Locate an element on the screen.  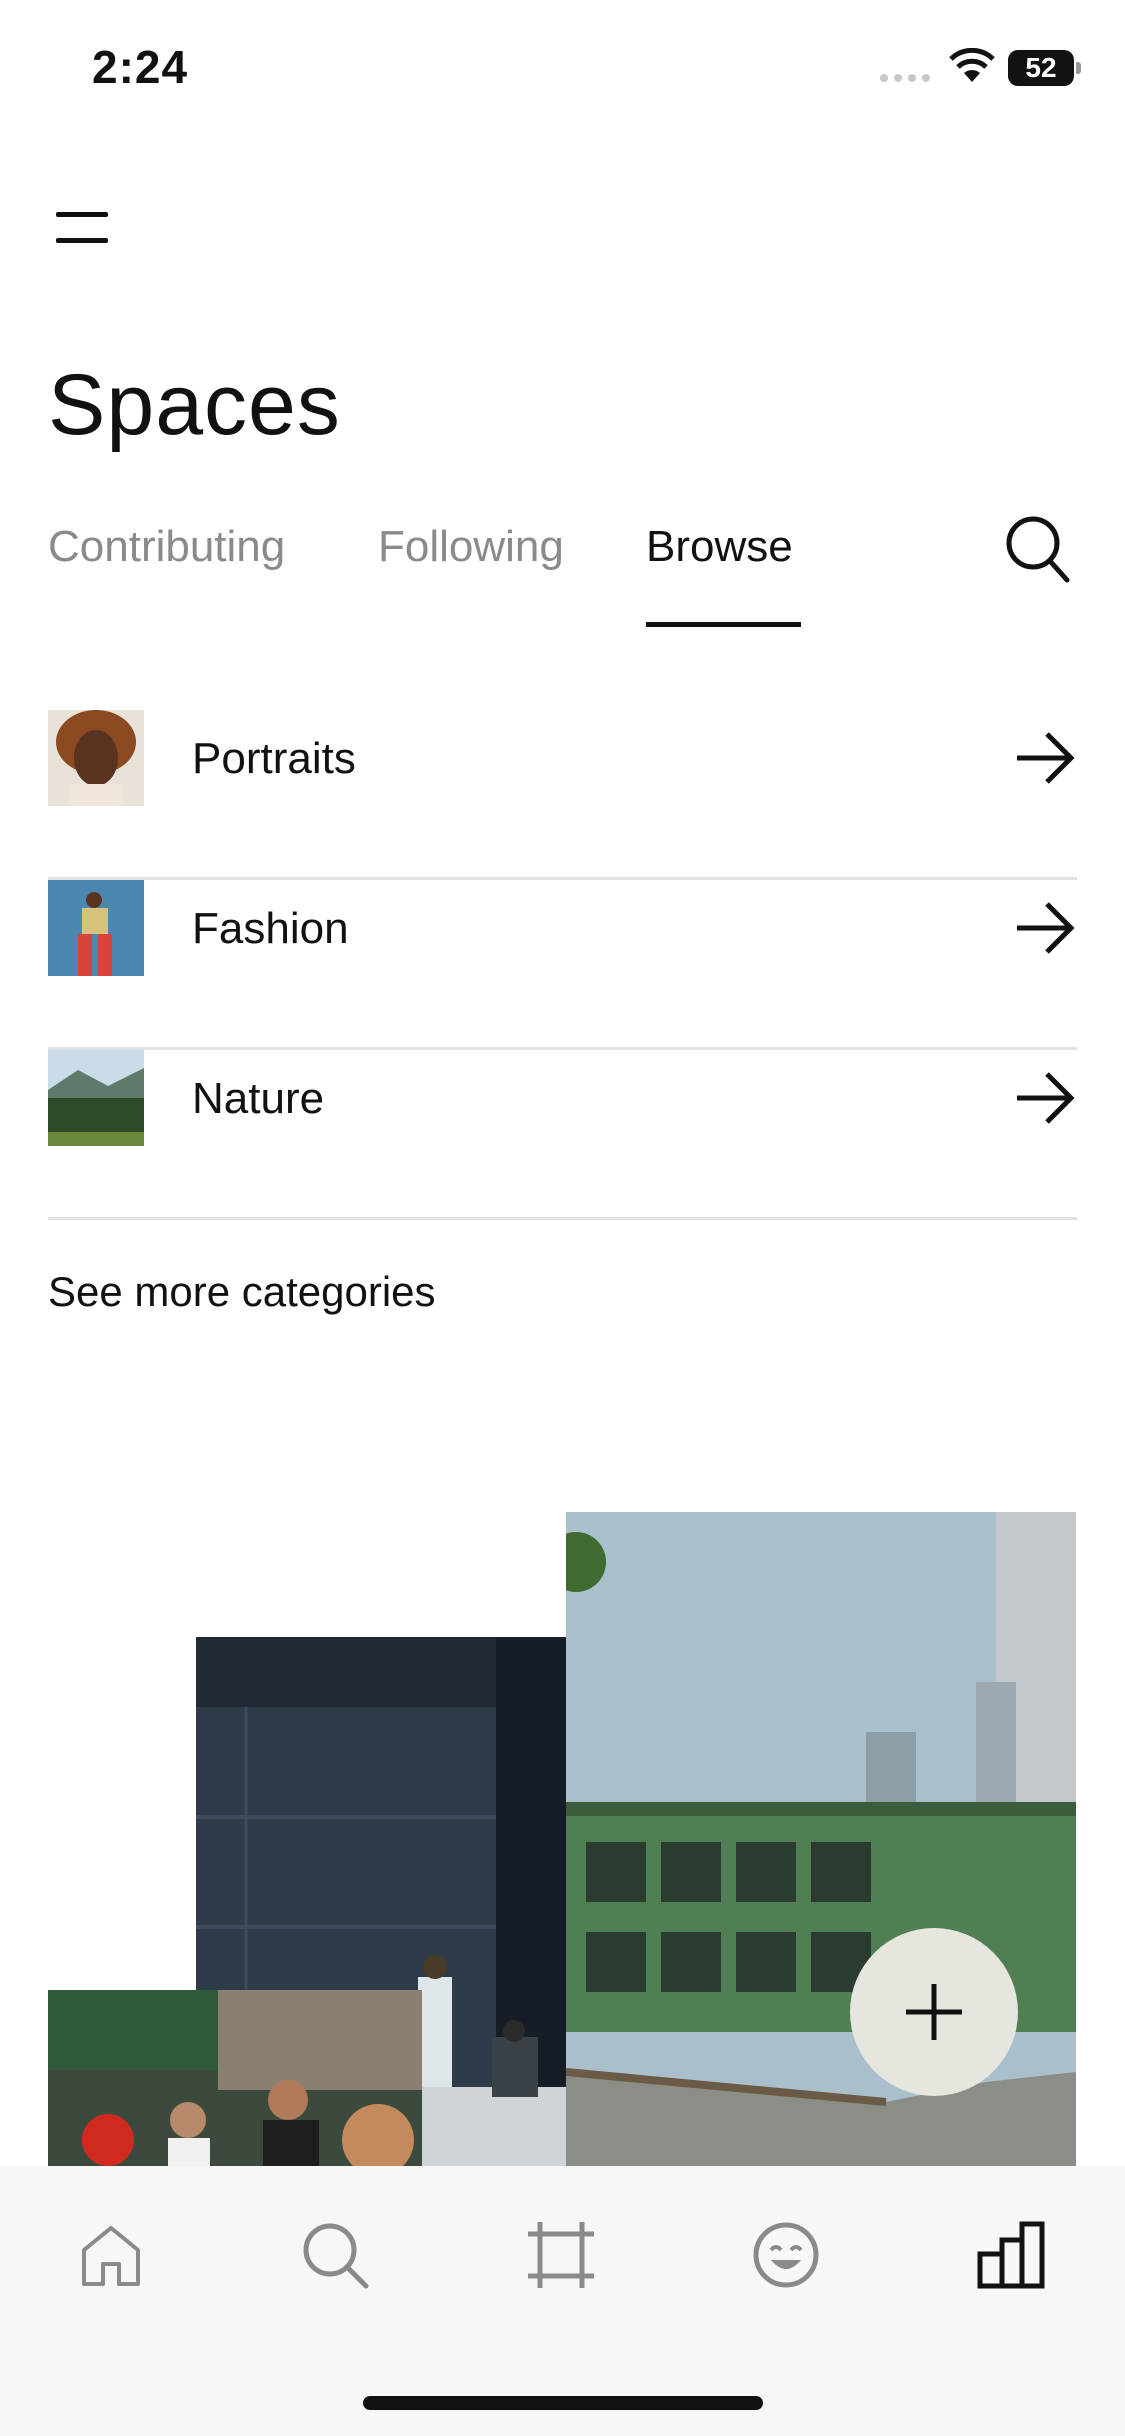
category-label: Fashion is located at coordinates (270, 928).